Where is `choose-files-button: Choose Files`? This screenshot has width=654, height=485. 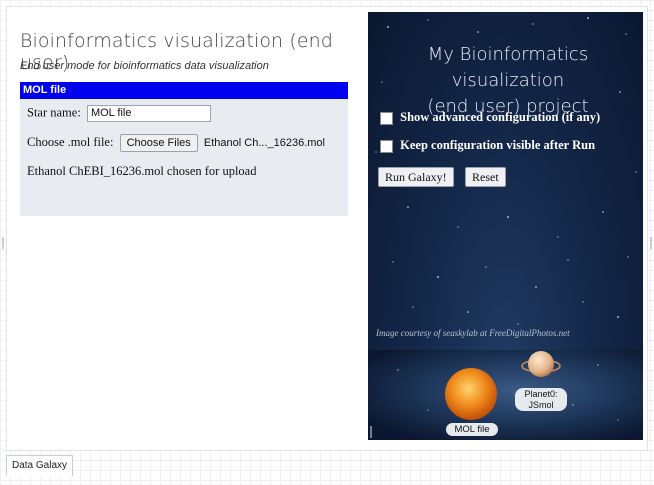
choose-files-button: Choose Files is located at coordinates (158, 143).